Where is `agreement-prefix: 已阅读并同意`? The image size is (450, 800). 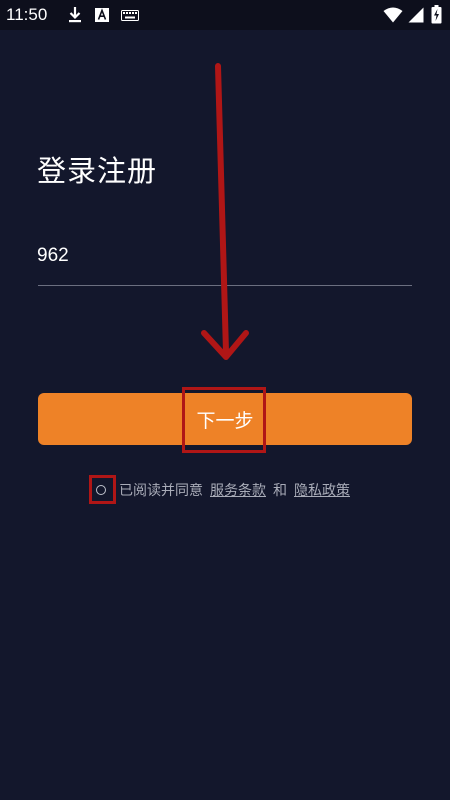 agreement-prefix: 已阅读并同意 is located at coordinates (161, 491).